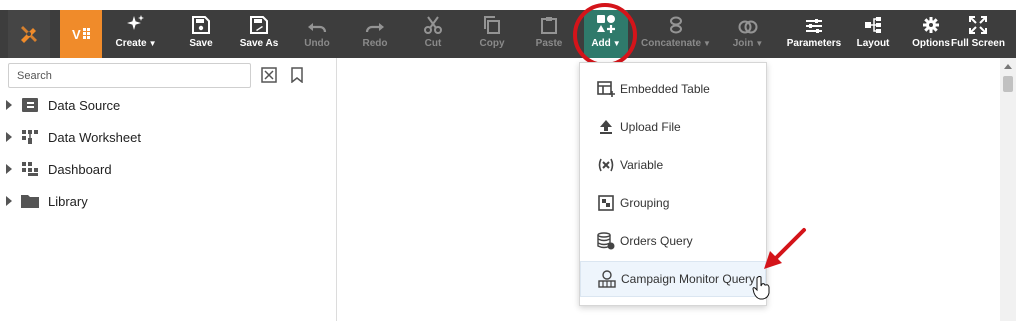 Image resolution: width=1016 pixels, height=321 pixels. Describe the element at coordinates (873, 34) in the screenshot. I see `layout-button: Layout` at that location.